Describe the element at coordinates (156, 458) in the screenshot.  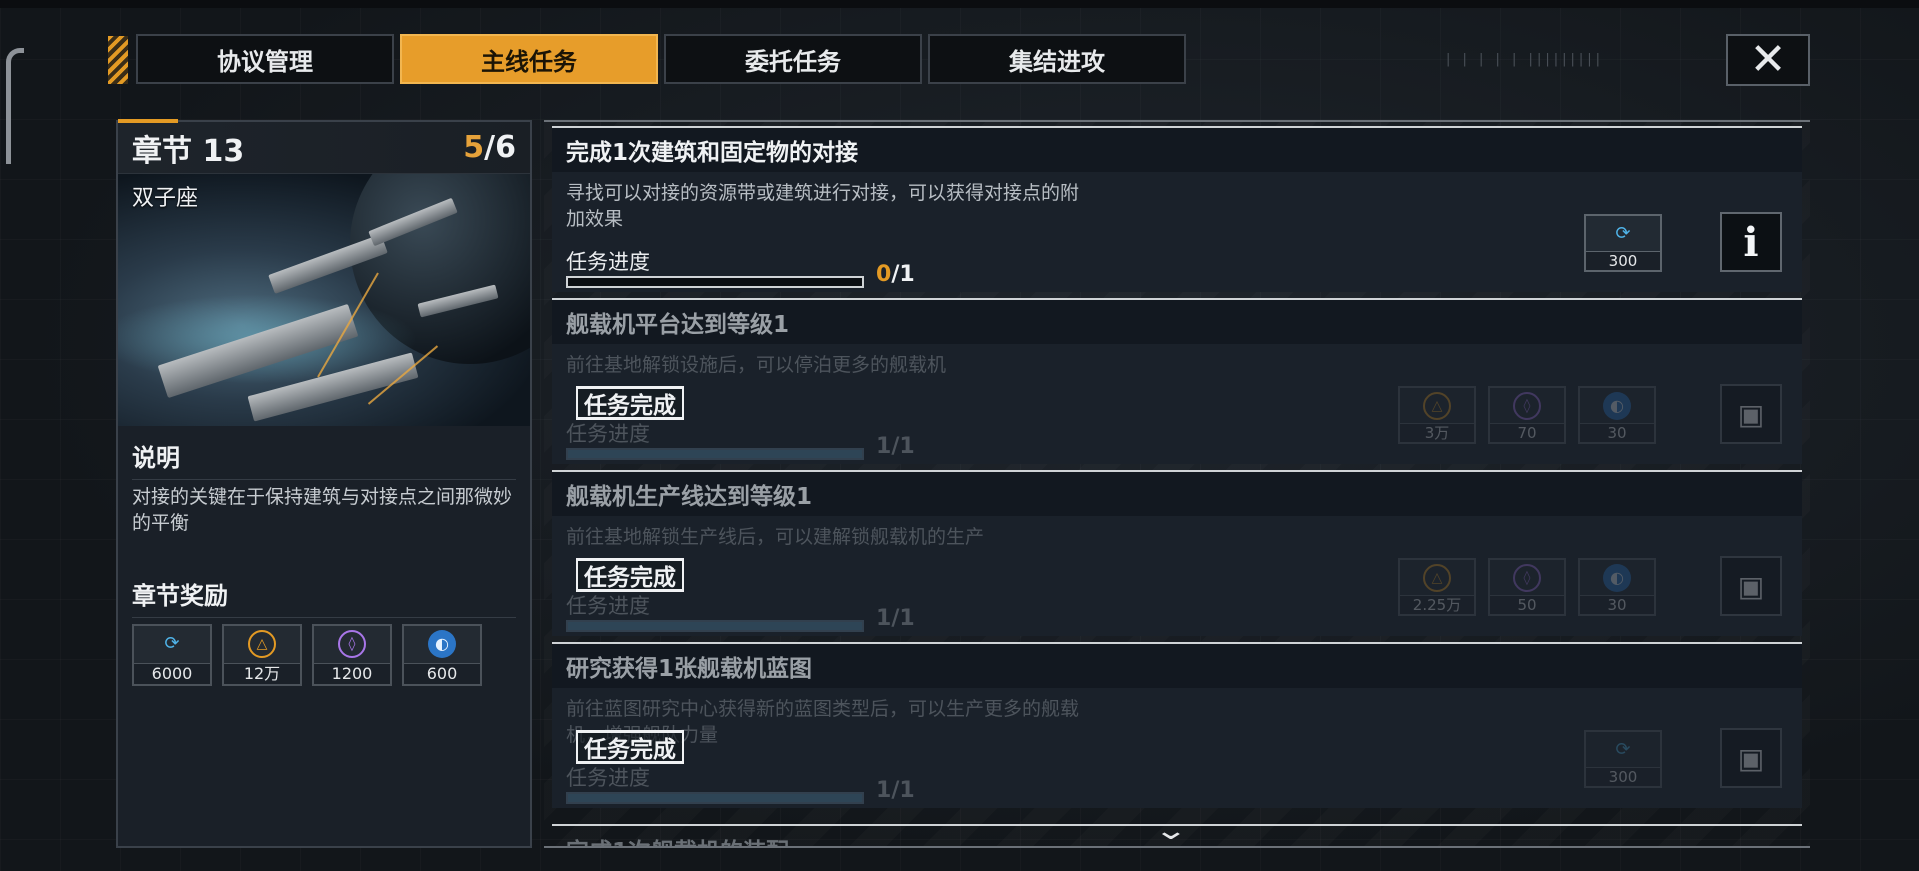
I see `description-title: 说明` at that location.